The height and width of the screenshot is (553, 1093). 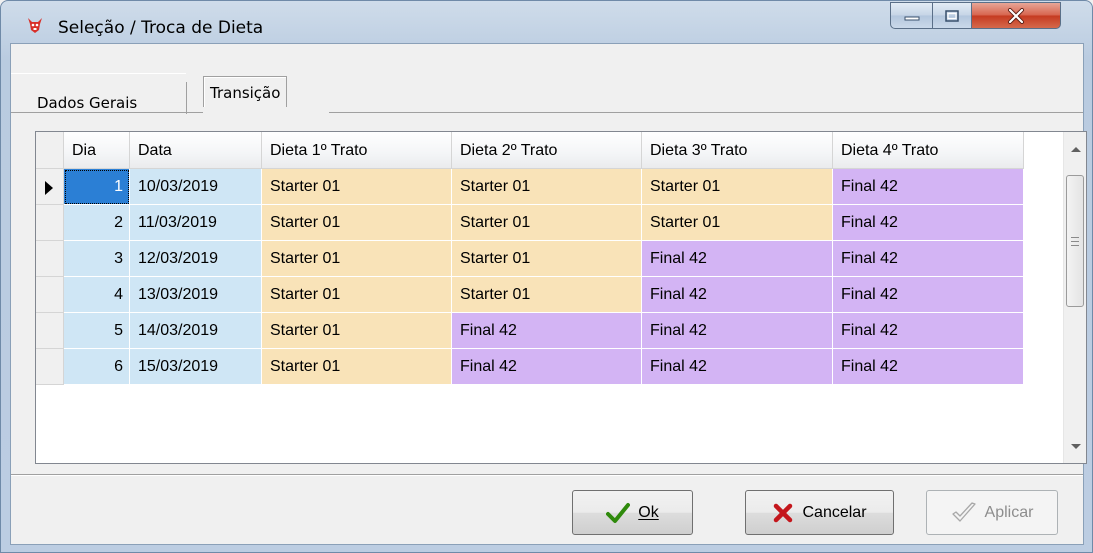 What do you see at coordinates (196, 150) in the screenshot?
I see `column-header-data: Data` at bounding box center [196, 150].